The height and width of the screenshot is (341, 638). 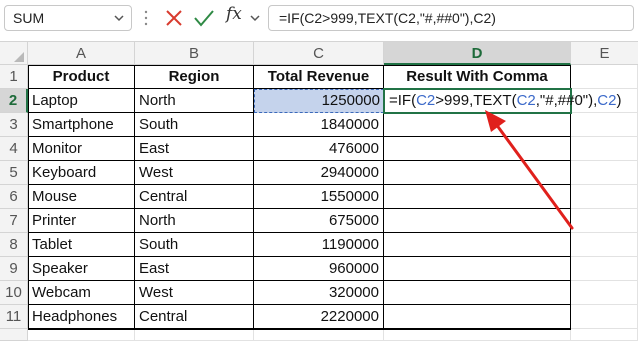 I want to click on row-header-6: 6, so click(x=14, y=197).